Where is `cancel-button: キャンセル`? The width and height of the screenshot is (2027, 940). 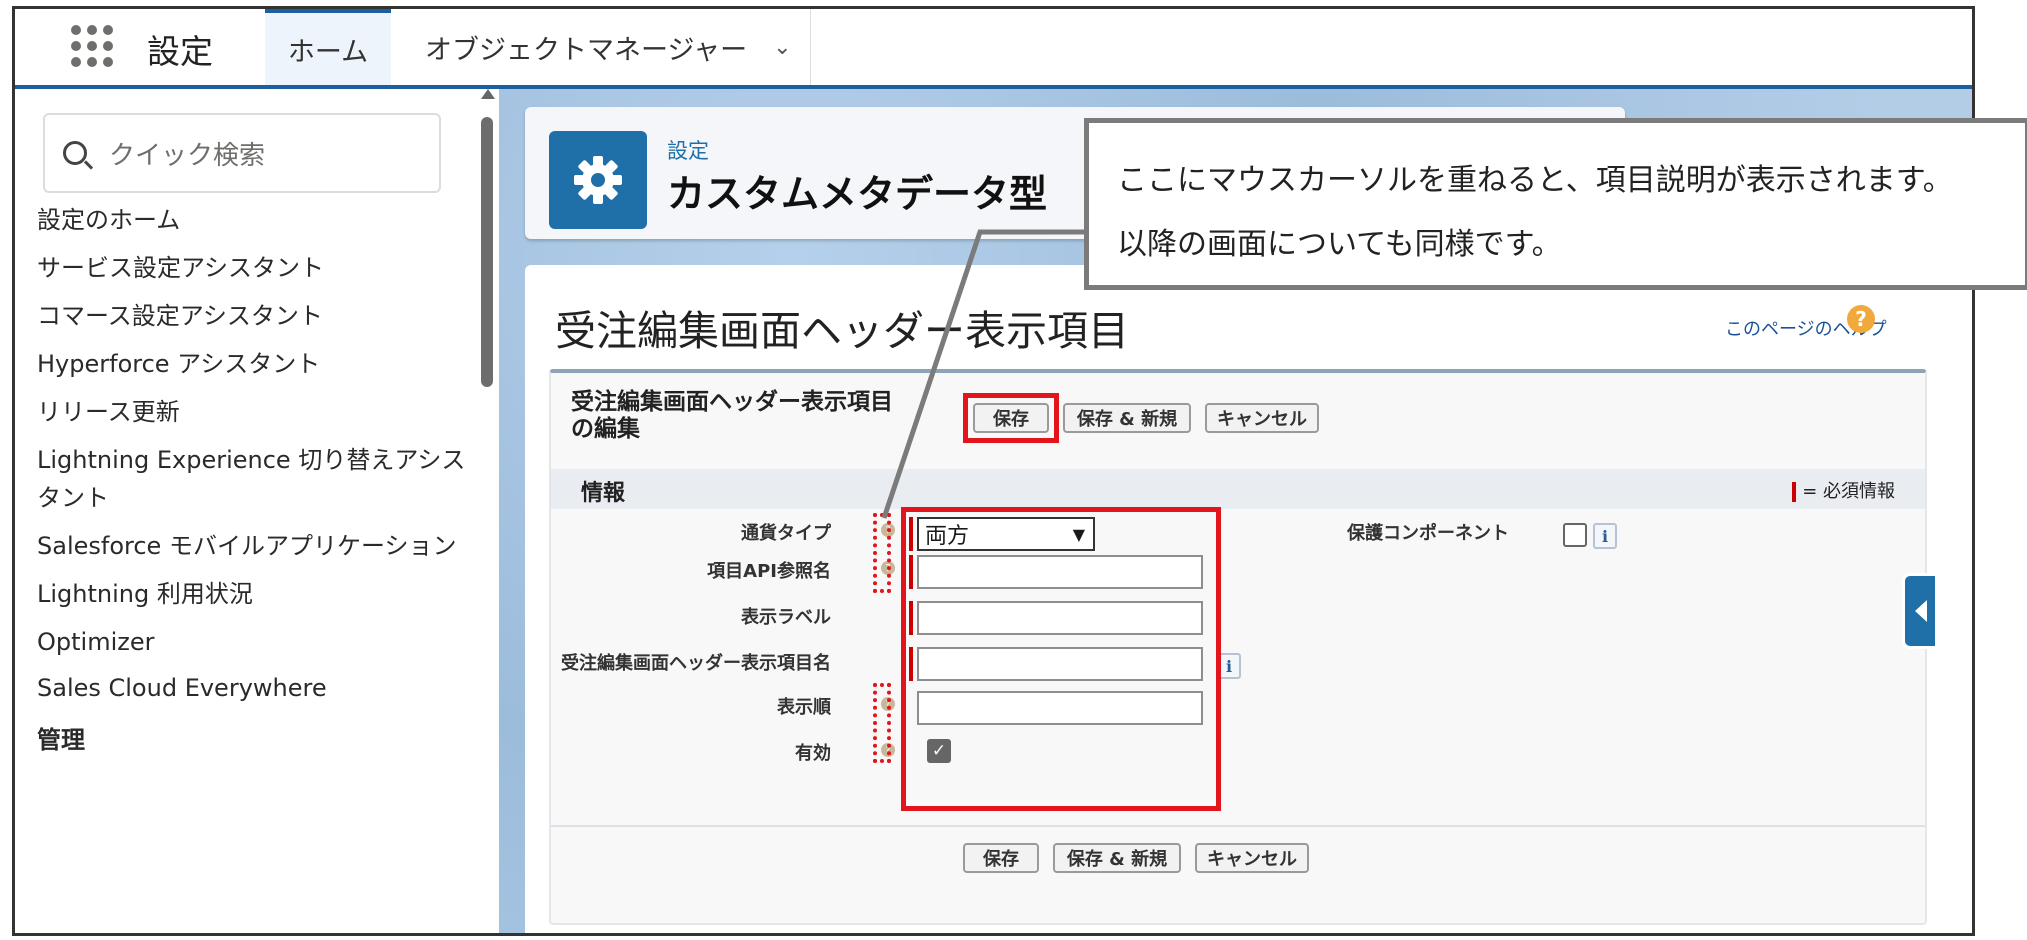
cancel-button: キャンセル is located at coordinates (1262, 418).